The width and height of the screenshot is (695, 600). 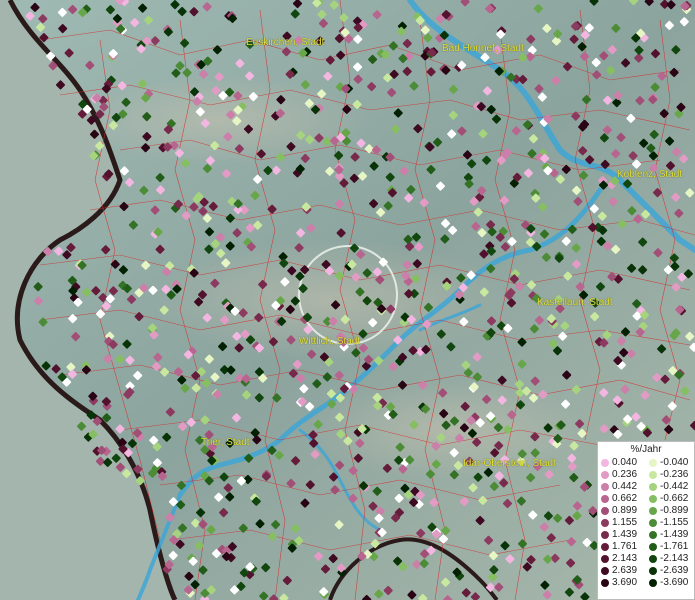 I want to click on legend-label: 2.639, so click(x=625, y=570).